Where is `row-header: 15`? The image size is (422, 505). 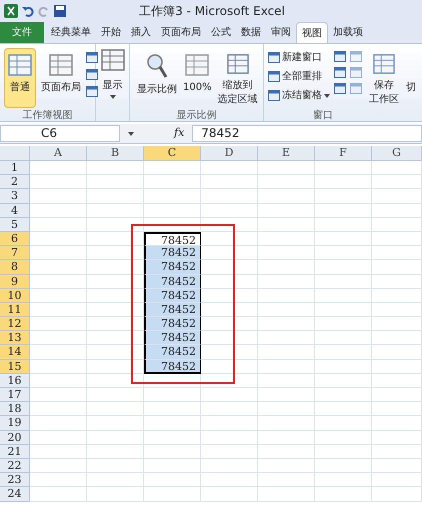 row-header: 15 is located at coordinates (15, 367).